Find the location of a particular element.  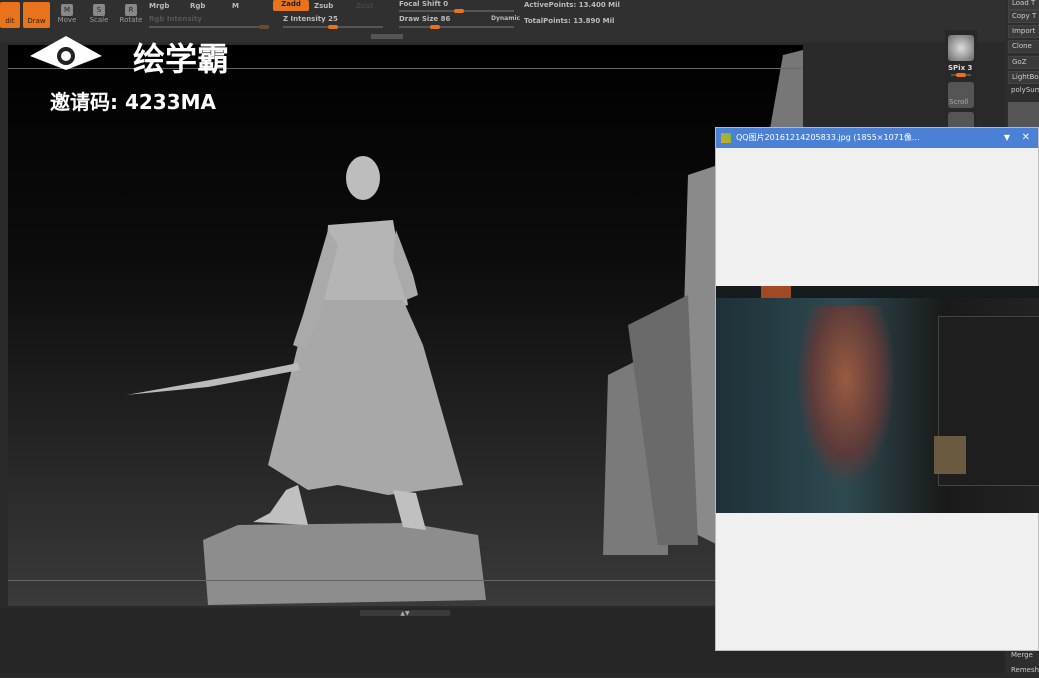

clone-button: Clone is located at coordinates (1023, 46).